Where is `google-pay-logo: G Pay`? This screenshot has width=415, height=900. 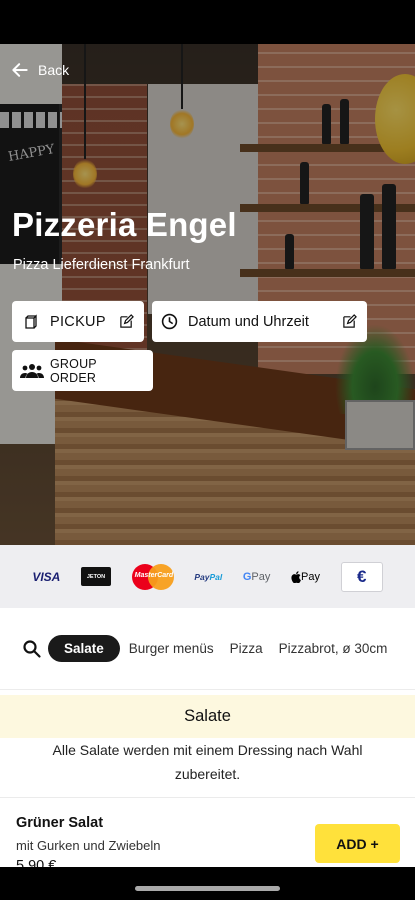 google-pay-logo: G Pay is located at coordinates (256, 576).